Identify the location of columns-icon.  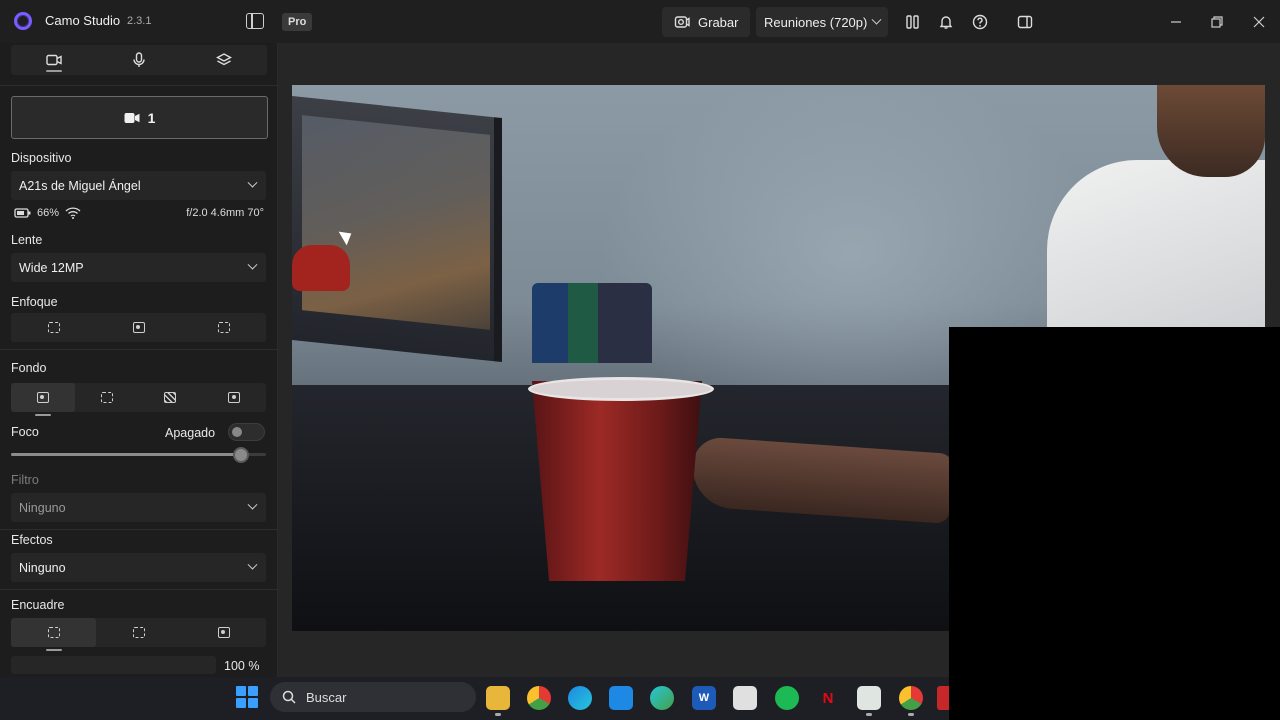
(913, 22).